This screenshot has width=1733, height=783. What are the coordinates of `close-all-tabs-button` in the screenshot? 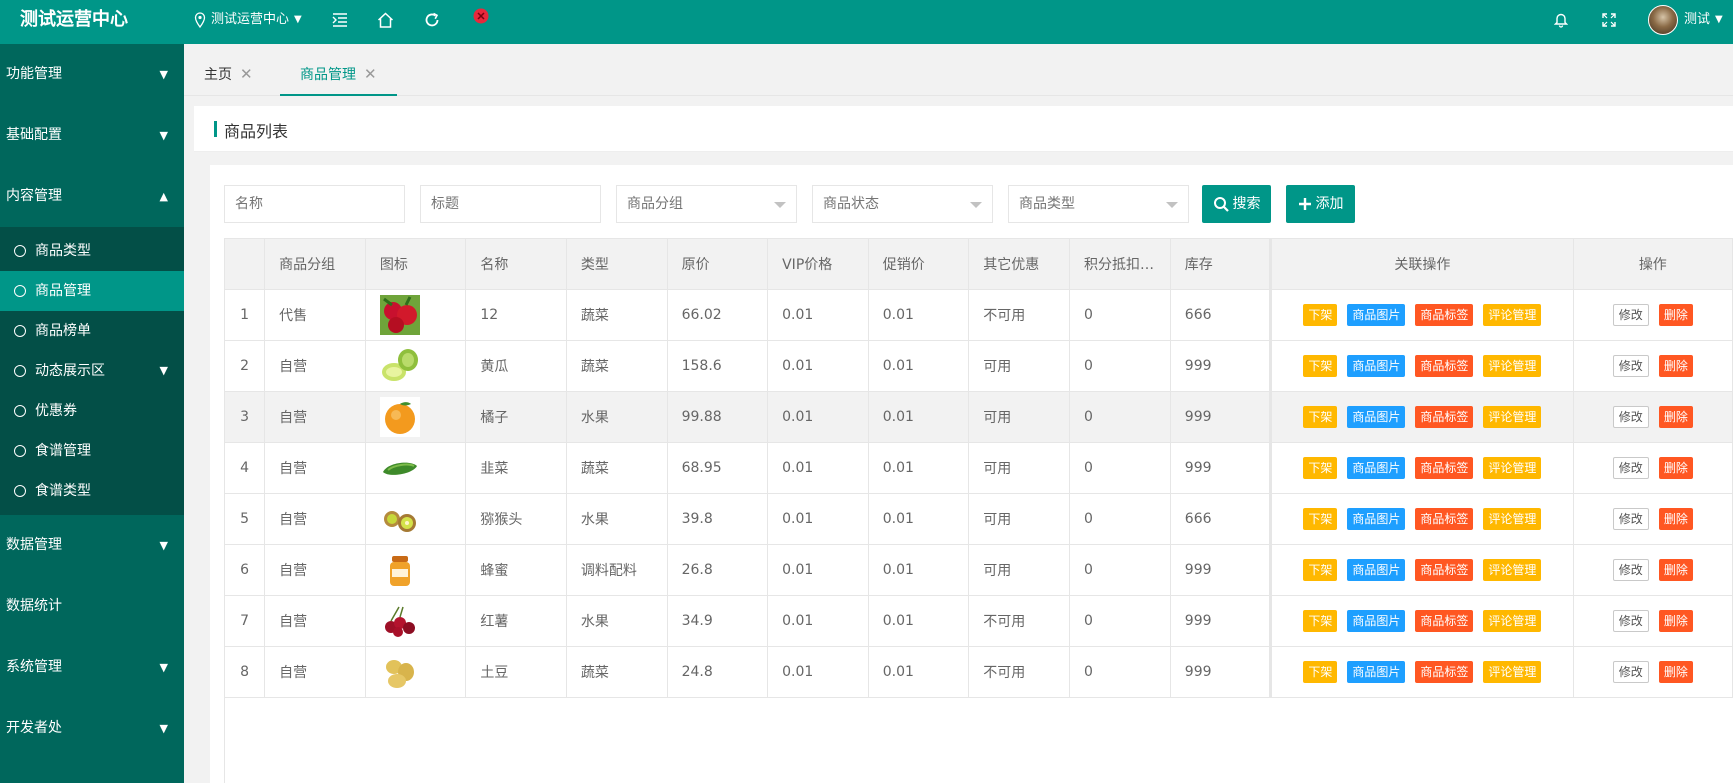 It's located at (481, 18).